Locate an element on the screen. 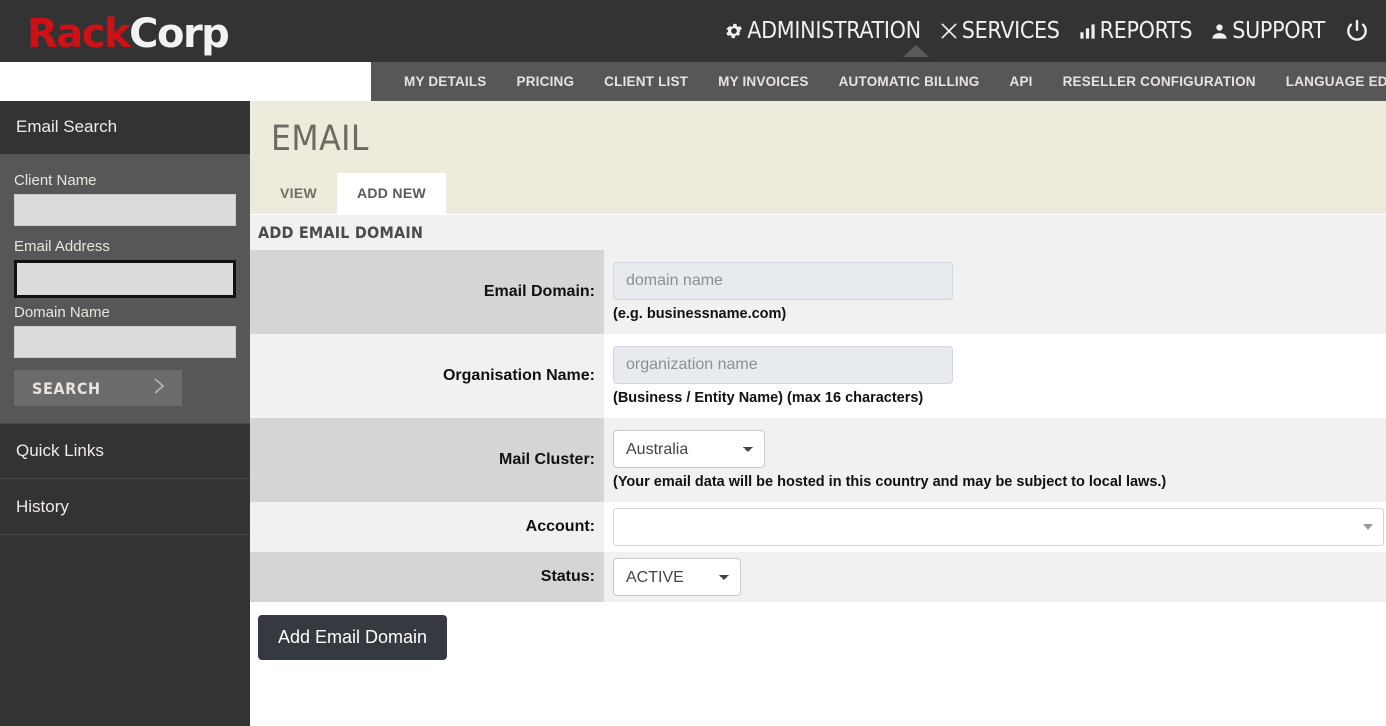  tab-add-new: ADD NEW is located at coordinates (391, 193).